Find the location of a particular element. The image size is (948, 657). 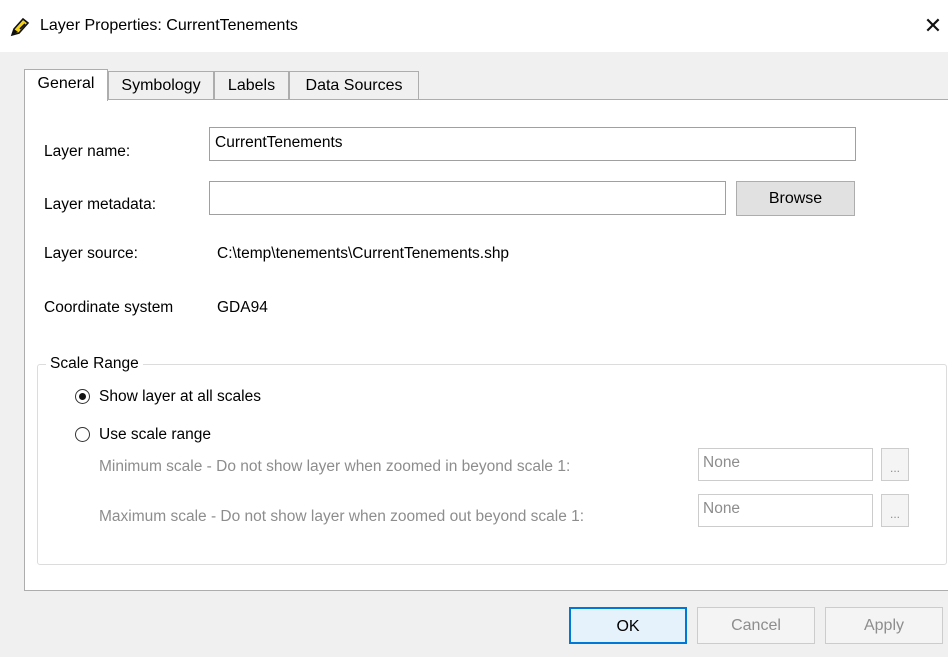

cancel-button: Cancel is located at coordinates (756, 625).